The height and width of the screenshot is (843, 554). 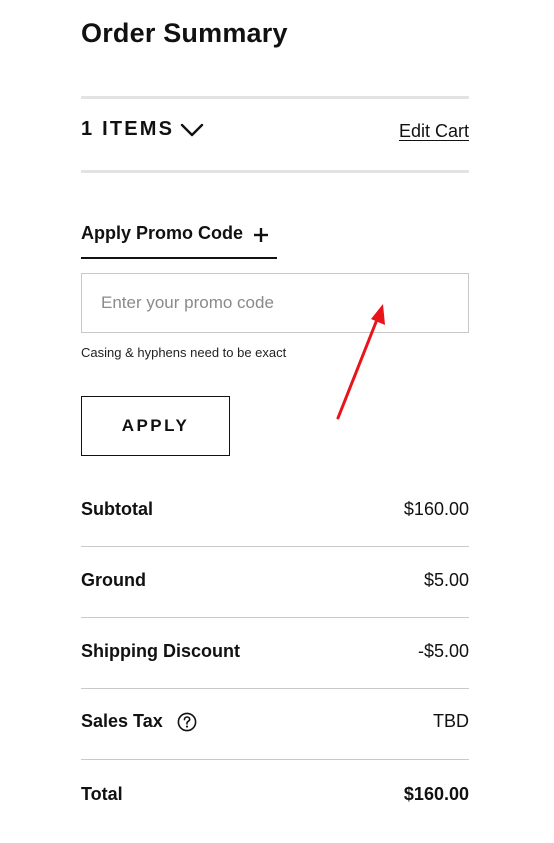 I want to click on apply-promo-label: Apply Promo Code, so click(x=162, y=233).